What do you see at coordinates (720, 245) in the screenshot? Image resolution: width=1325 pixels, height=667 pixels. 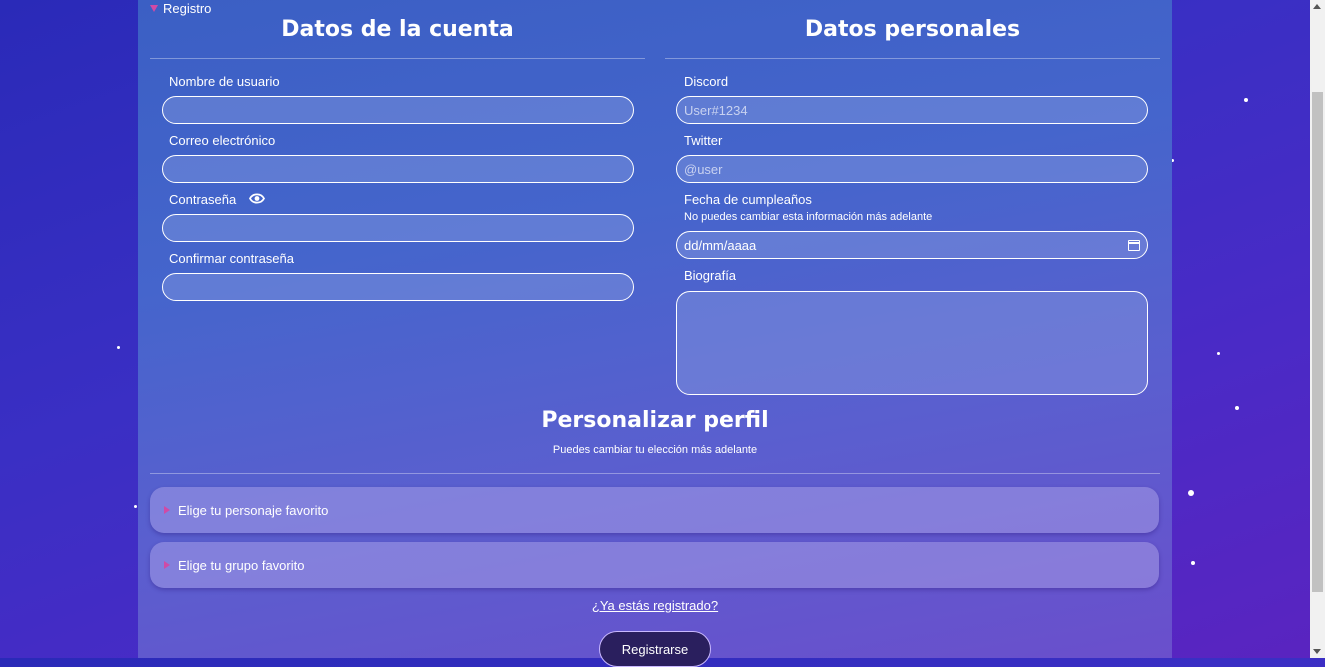 I see `birthday-placeholder: dd/mm/aaaa` at bounding box center [720, 245].